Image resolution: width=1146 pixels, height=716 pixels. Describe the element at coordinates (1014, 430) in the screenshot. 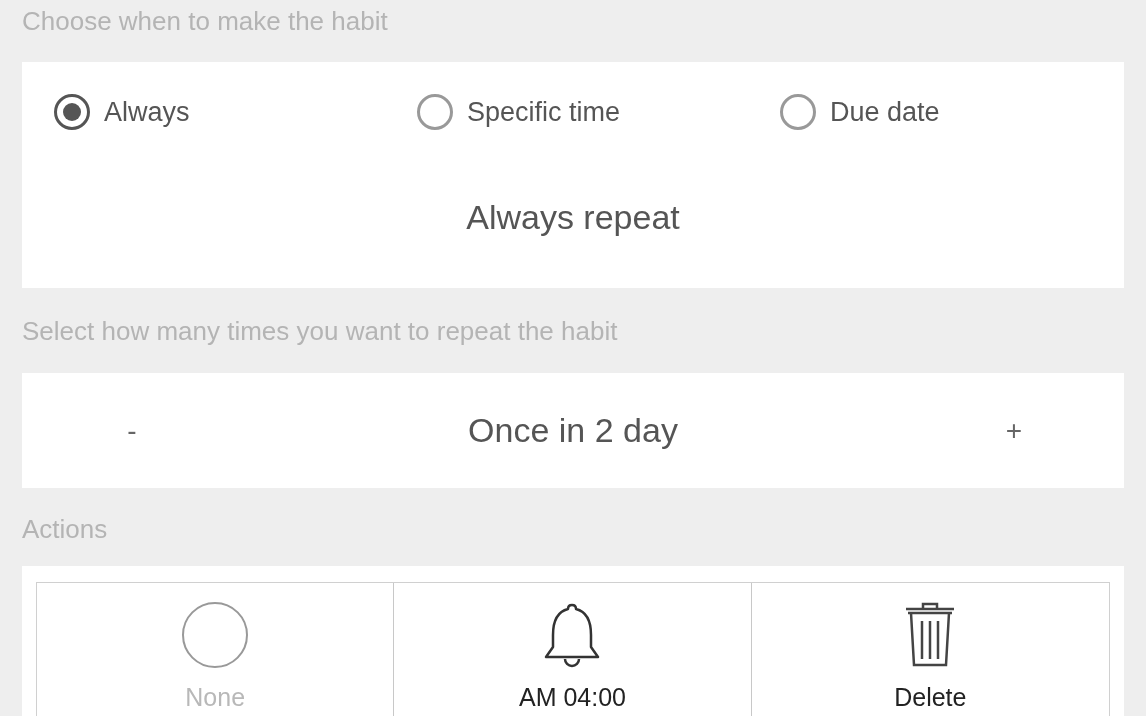

I see `increment-button: +` at that location.